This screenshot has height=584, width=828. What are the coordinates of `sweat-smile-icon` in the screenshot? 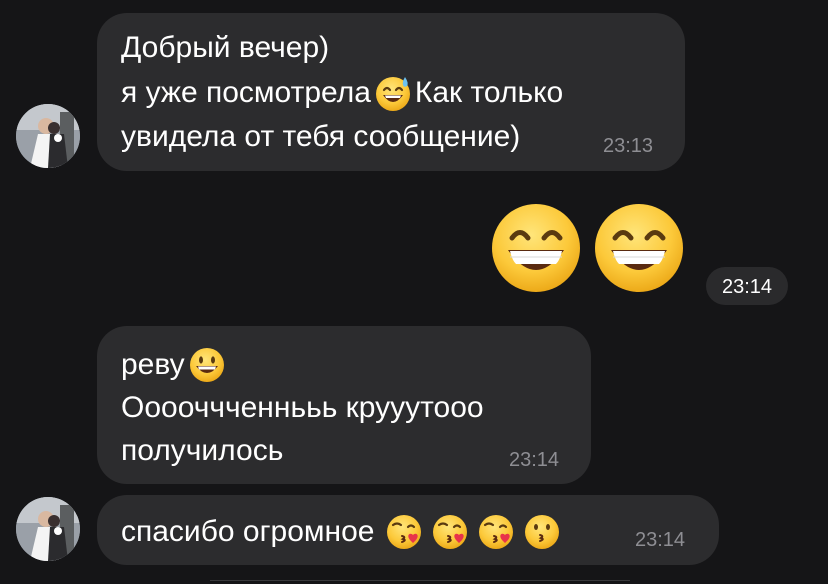 It's located at (393, 93).